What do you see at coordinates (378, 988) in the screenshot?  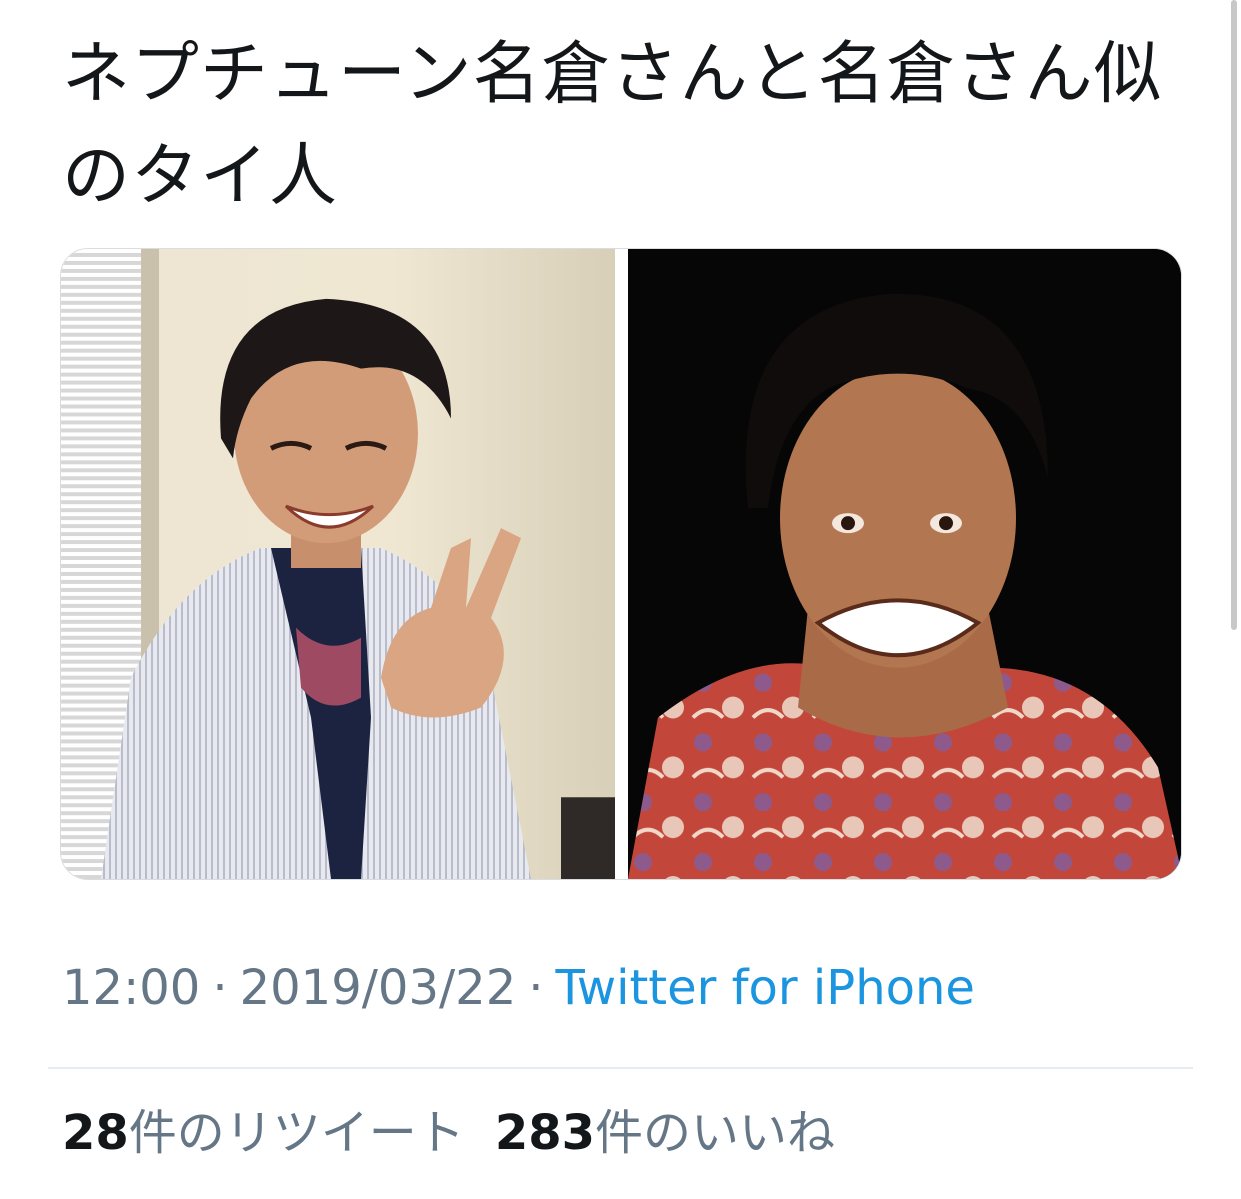 I see `tweet-date: 2019/03/22` at bounding box center [378, 988].